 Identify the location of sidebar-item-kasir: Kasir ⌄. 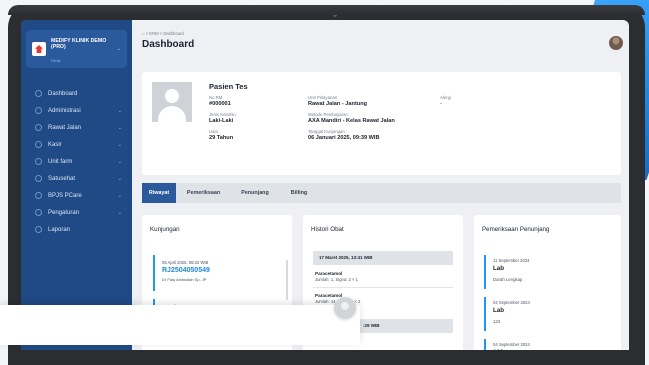
(76, 144).